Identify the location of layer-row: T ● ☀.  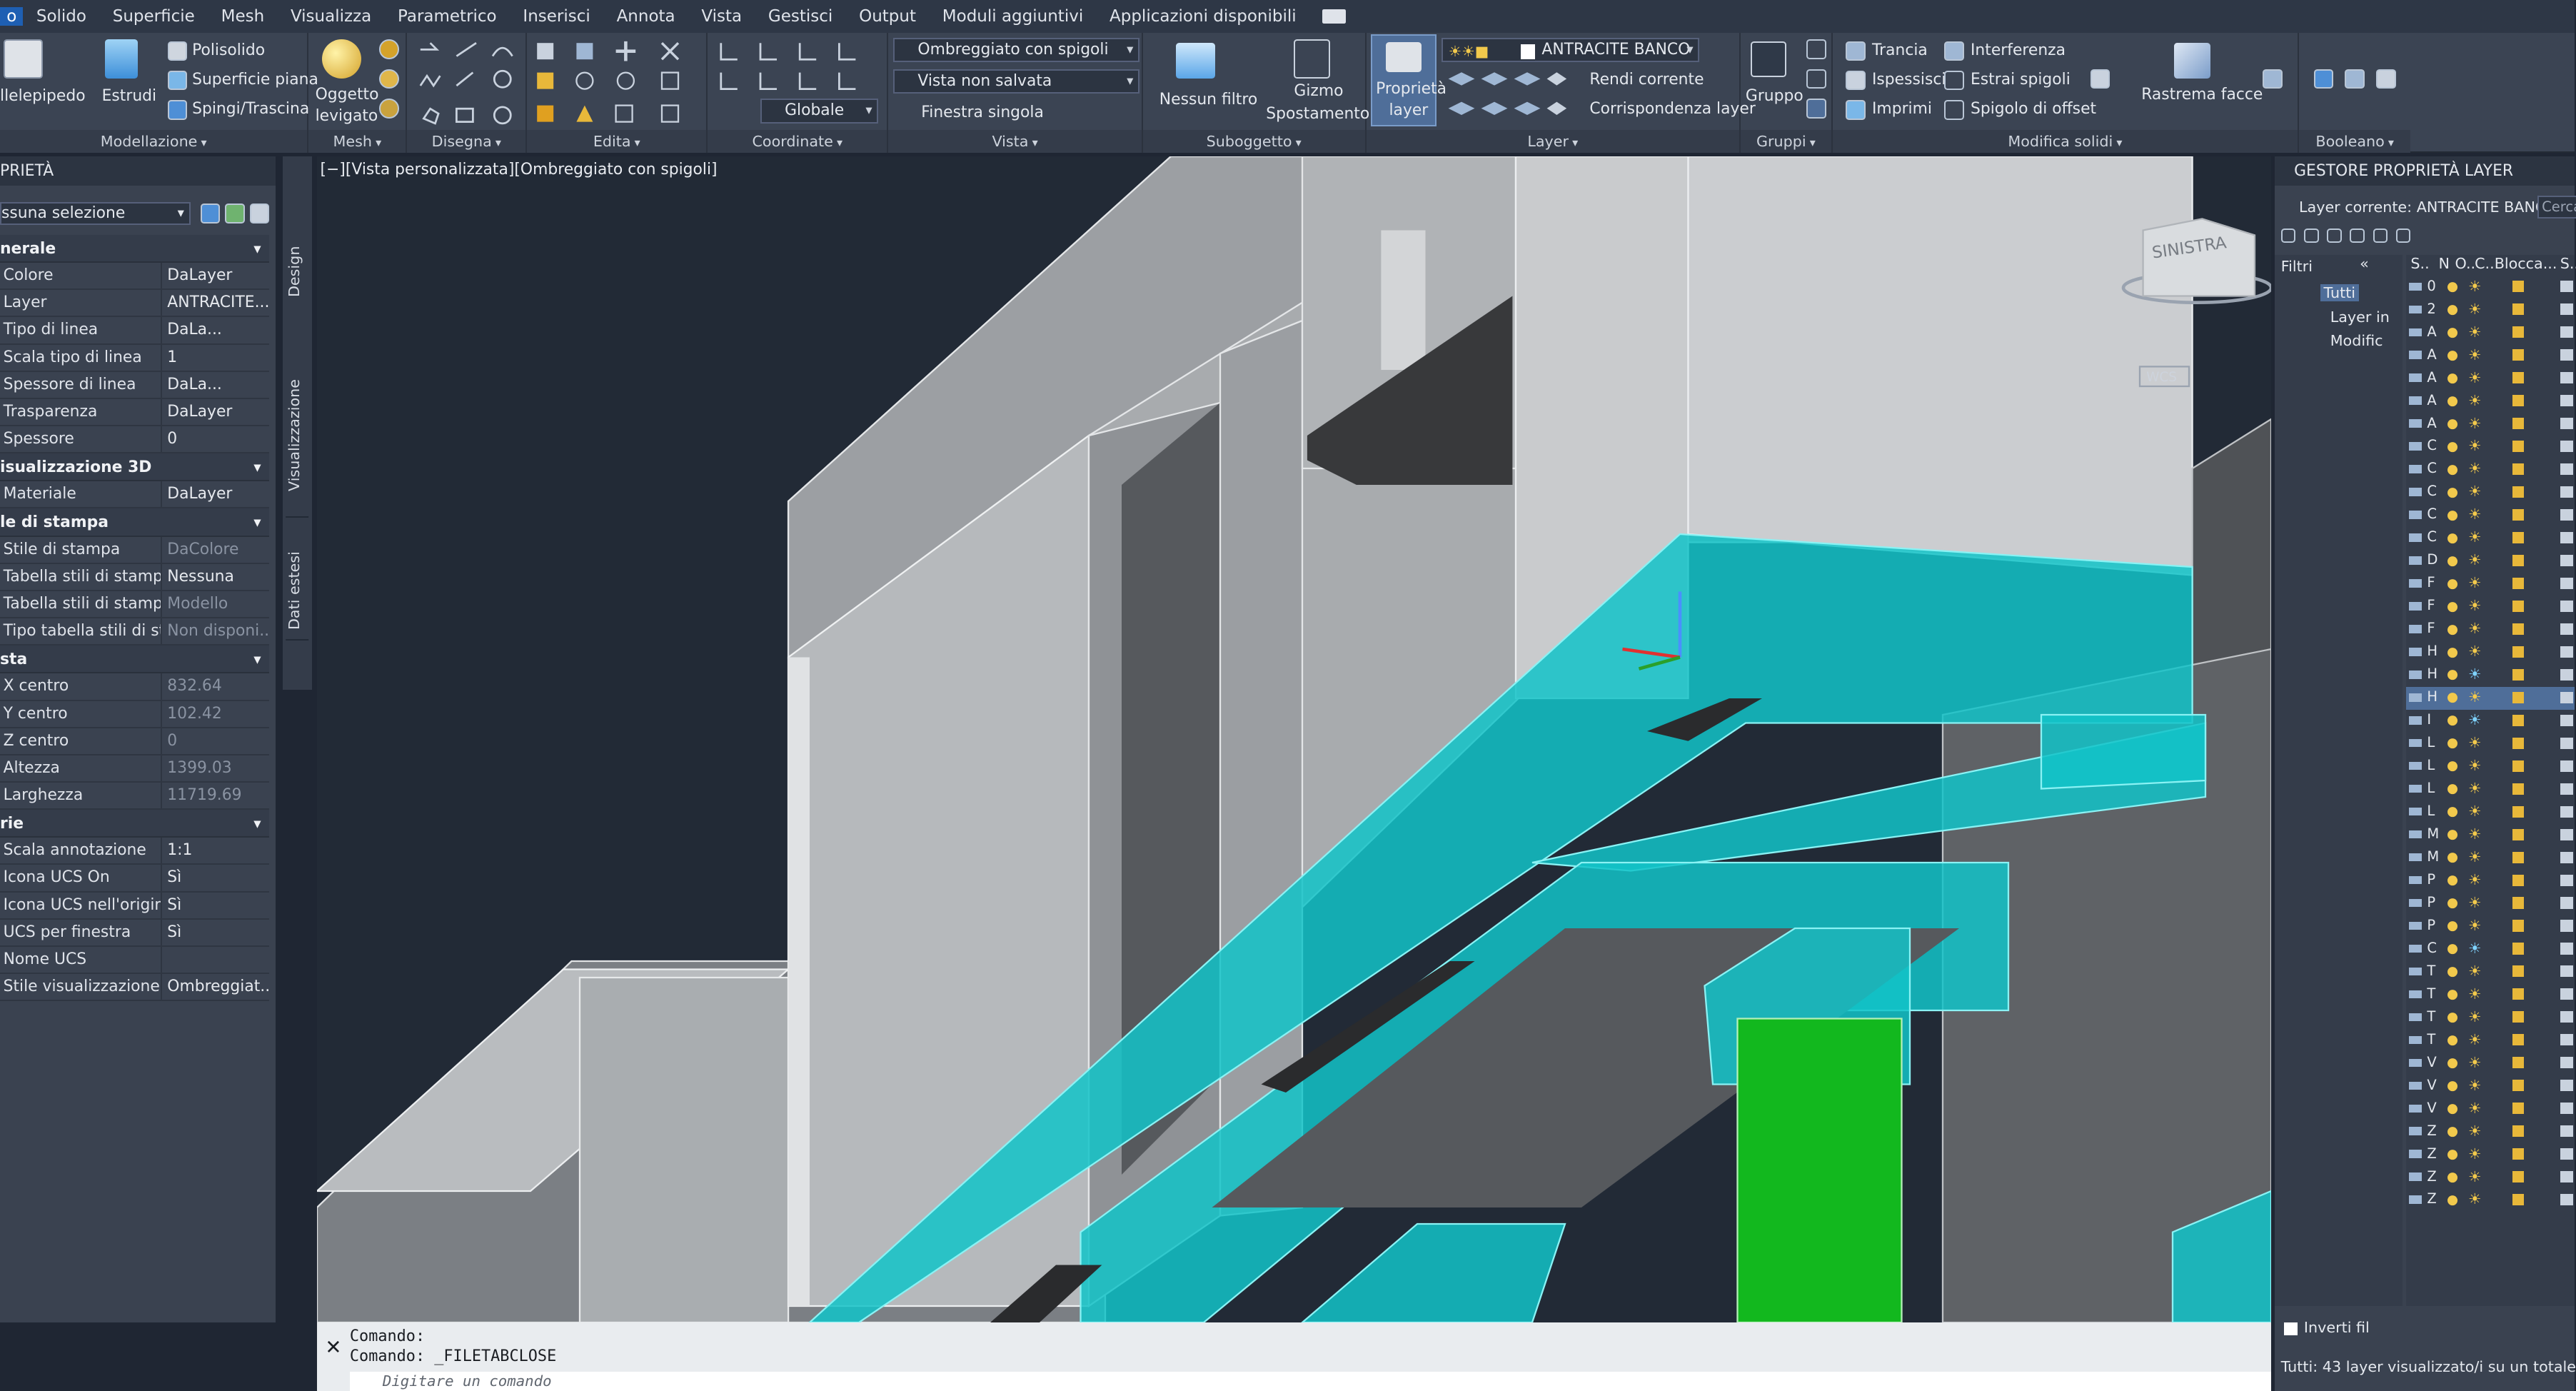
(2490, 994).